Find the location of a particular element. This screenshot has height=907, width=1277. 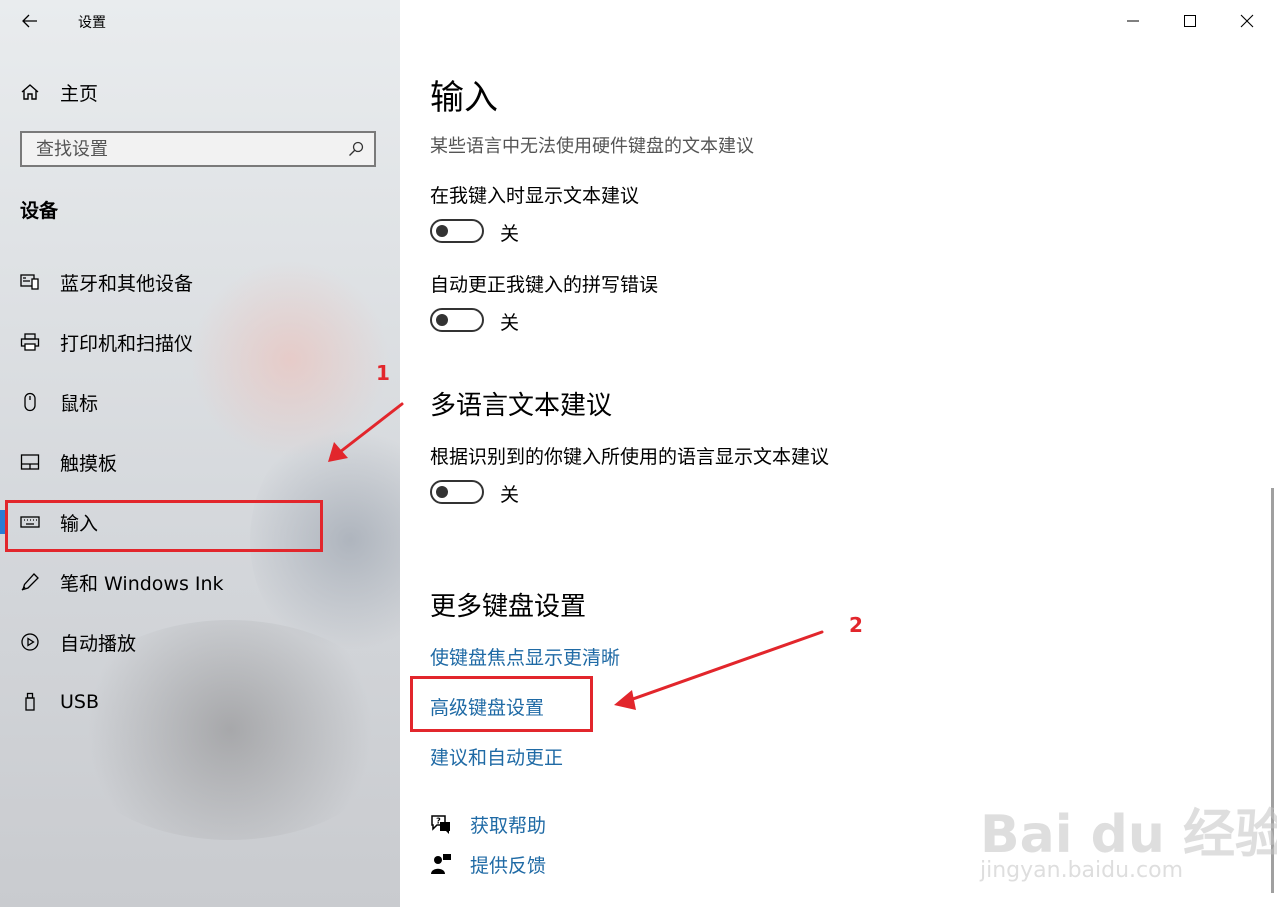

watermark-url: jingyan.baidu.com is located at coordinates (1082, 870).